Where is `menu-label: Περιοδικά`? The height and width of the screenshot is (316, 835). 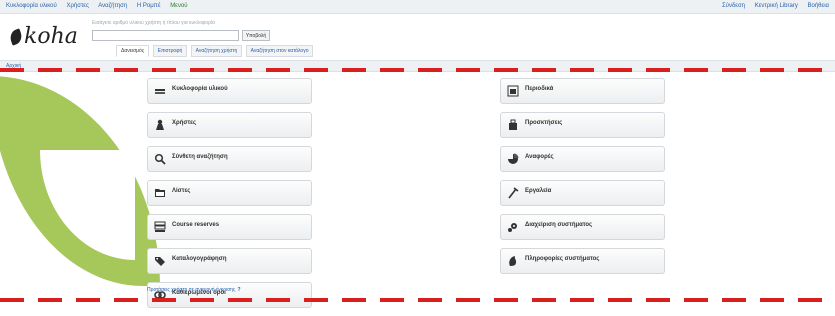 menu-label: Περιοδικά is located at coordinates (539, 89).